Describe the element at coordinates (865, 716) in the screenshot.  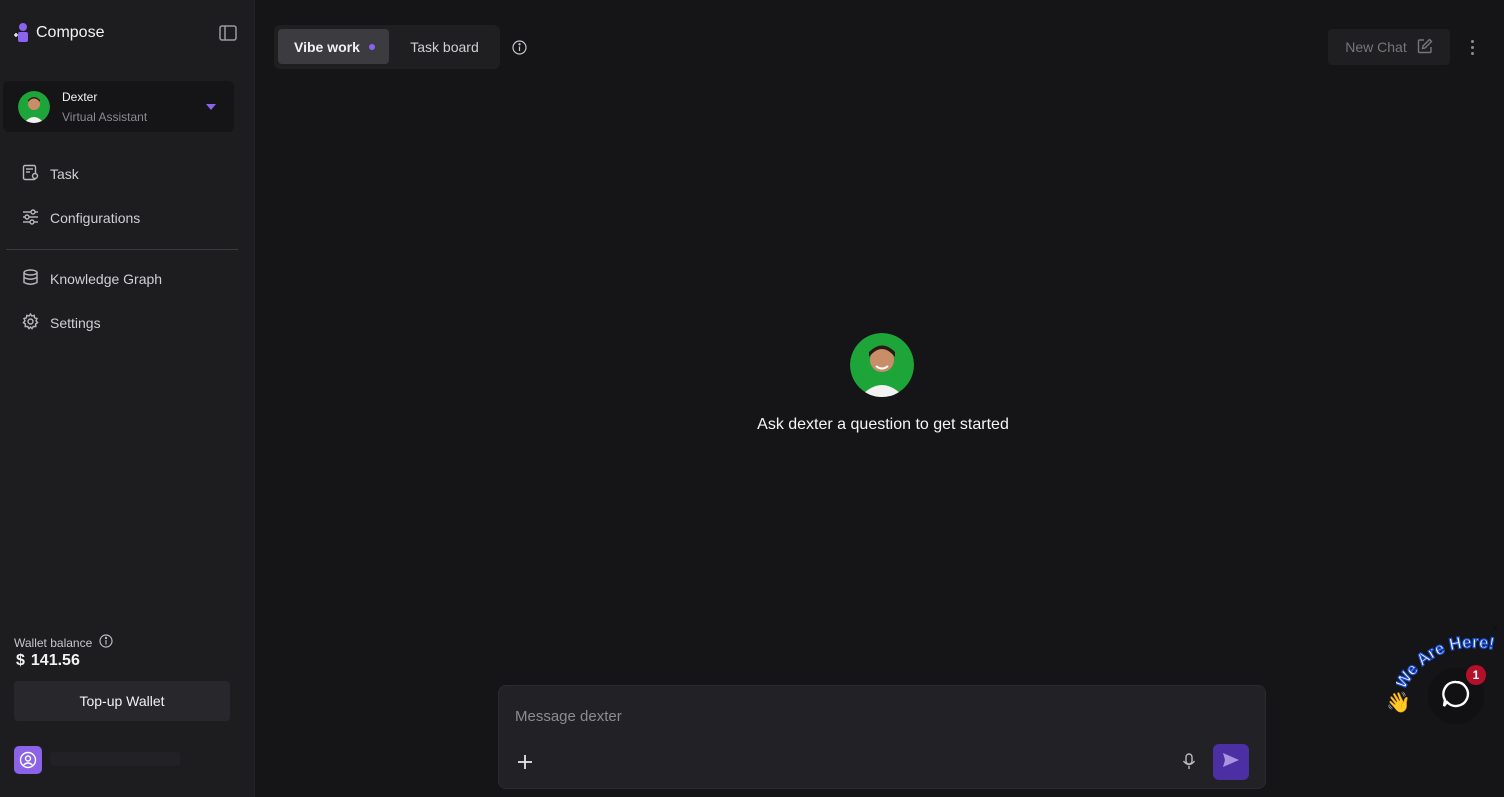
I see `message-input` at that location.